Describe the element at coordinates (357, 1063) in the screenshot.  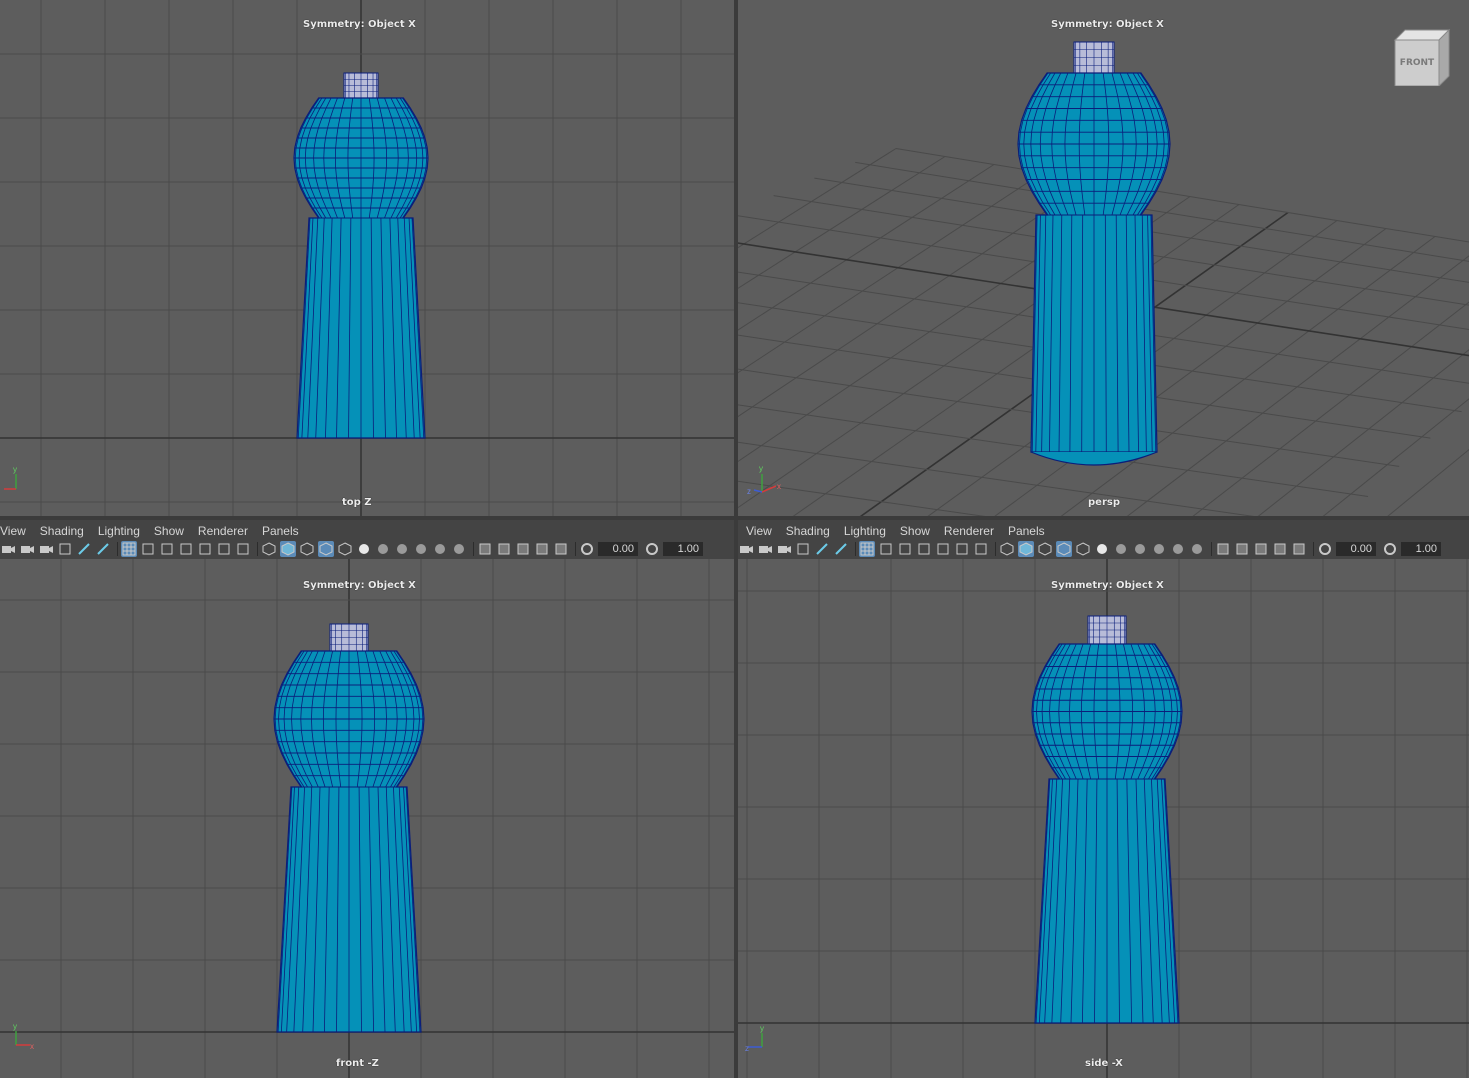
I see `camera-name: front -Z` at that location.